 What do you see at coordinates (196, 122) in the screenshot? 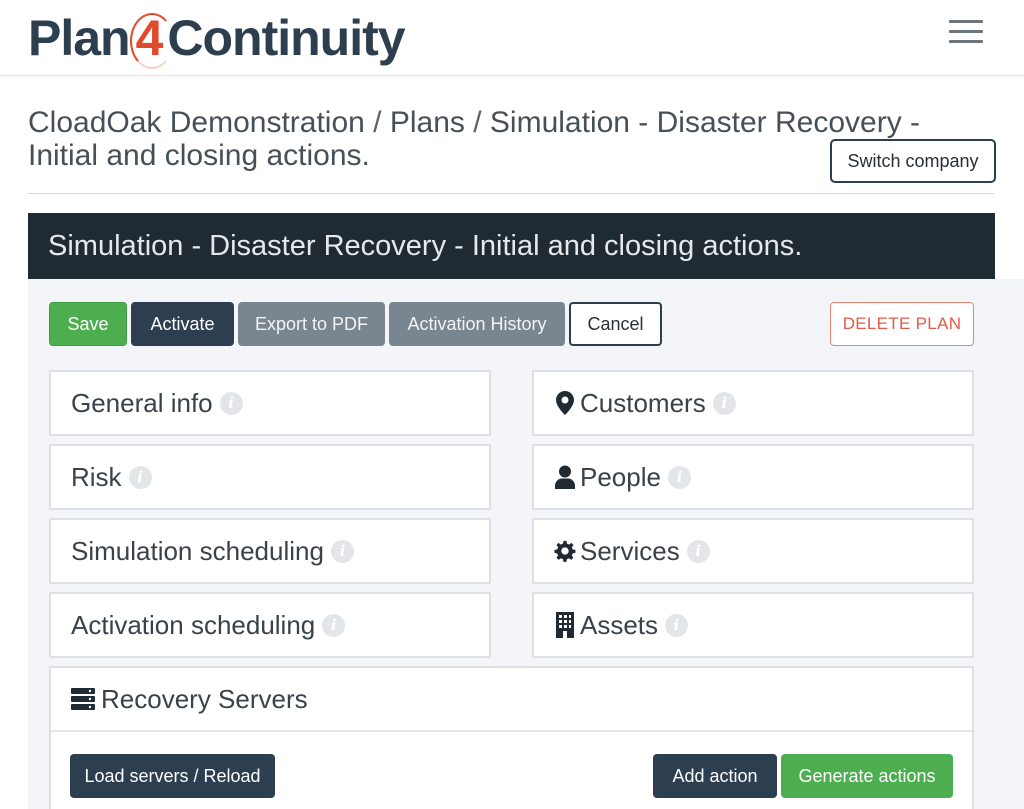
I see `breadcrumb-company-link: CloadOak Demonstration` at bounding box center [196, 122].